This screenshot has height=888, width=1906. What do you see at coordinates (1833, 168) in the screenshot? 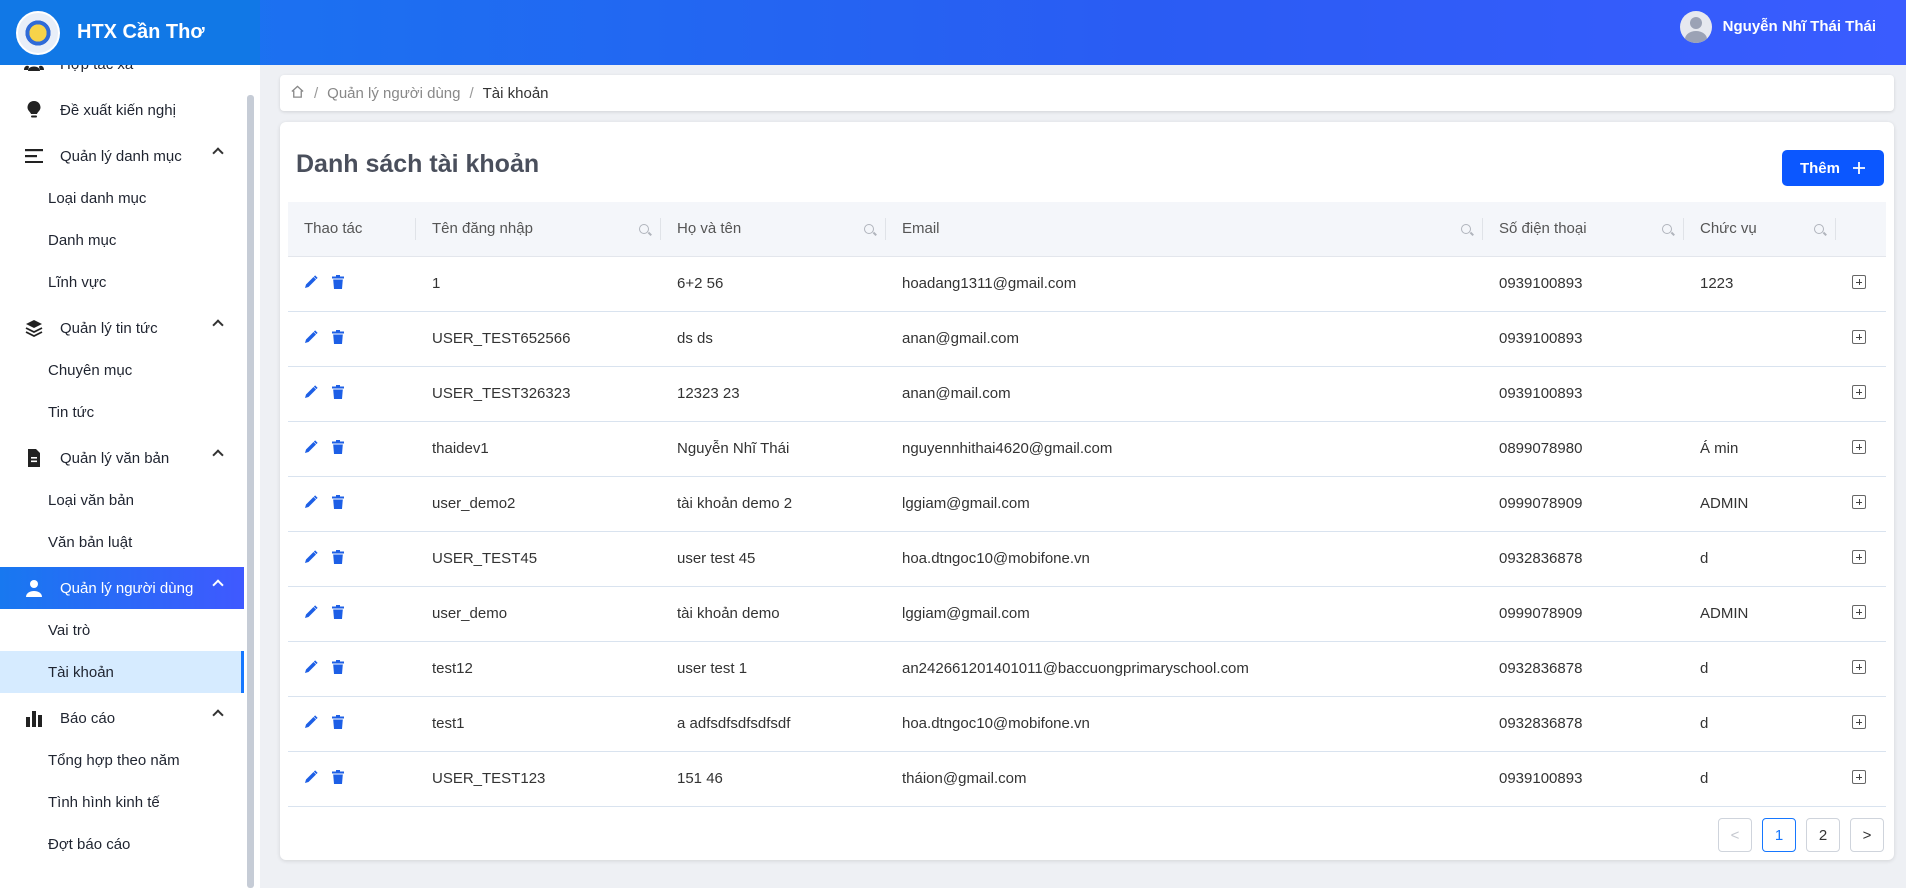
I see `add-button: Thêm` at bounding box center [1833, 168].